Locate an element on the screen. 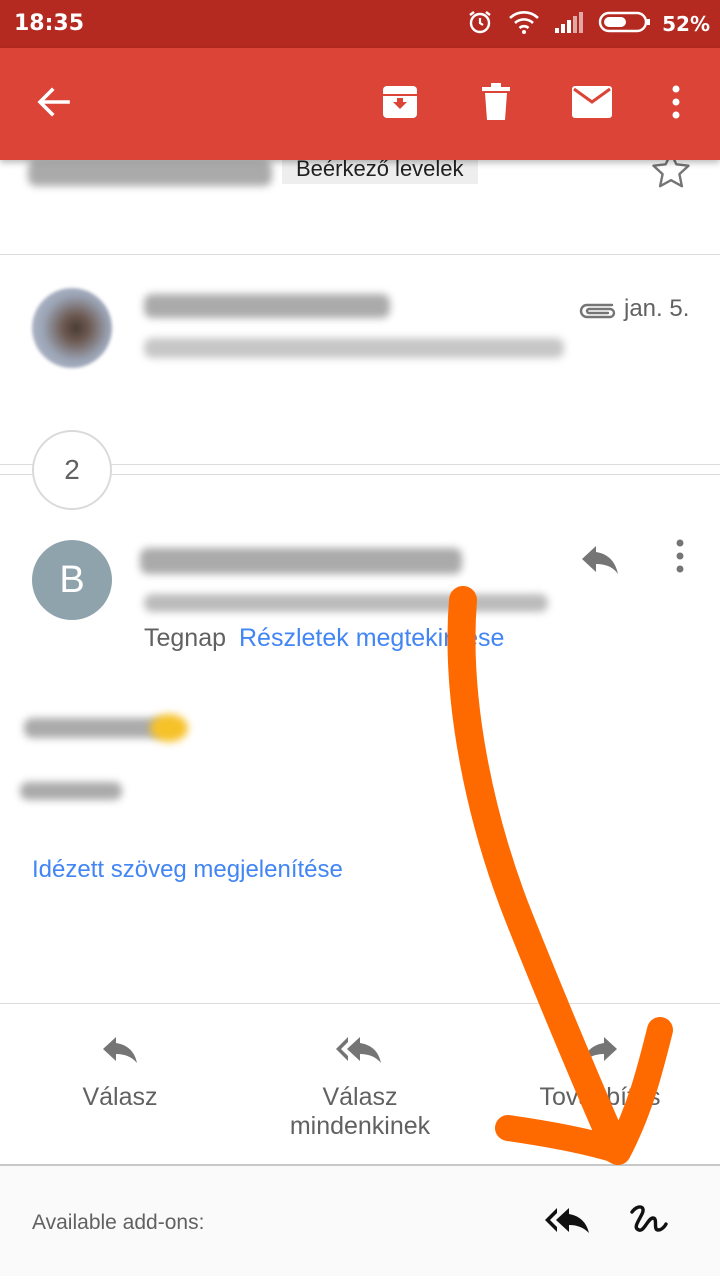 This screenshot has width=720, height=1280. sender-avatar: B is located at coordinates (72, 580).